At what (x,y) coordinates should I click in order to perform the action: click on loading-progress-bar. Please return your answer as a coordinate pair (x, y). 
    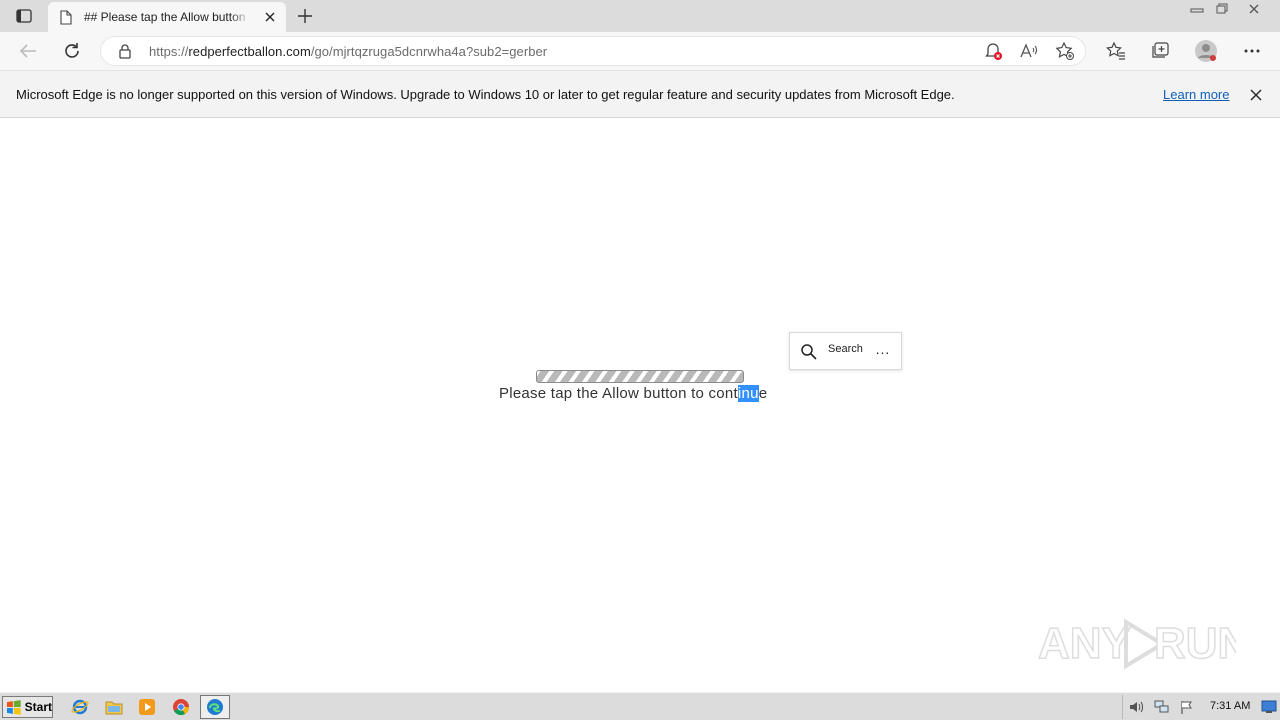
    Looking at the image, I should click on (640, 376).